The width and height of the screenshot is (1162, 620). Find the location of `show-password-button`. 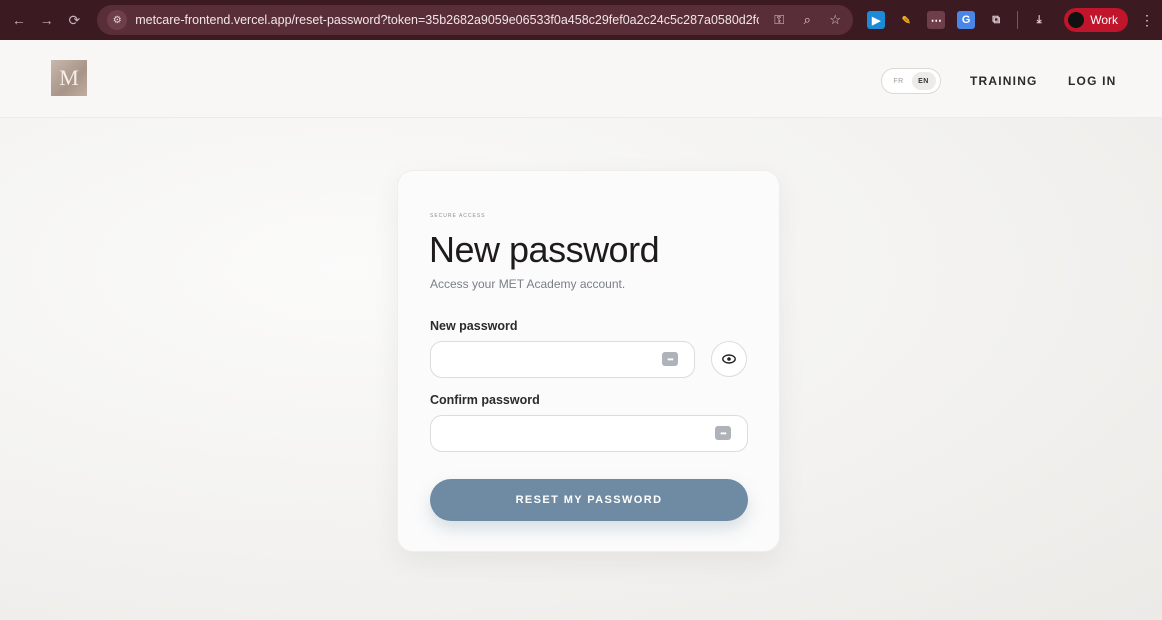

show-password-button is located at coordinates (729, 359).